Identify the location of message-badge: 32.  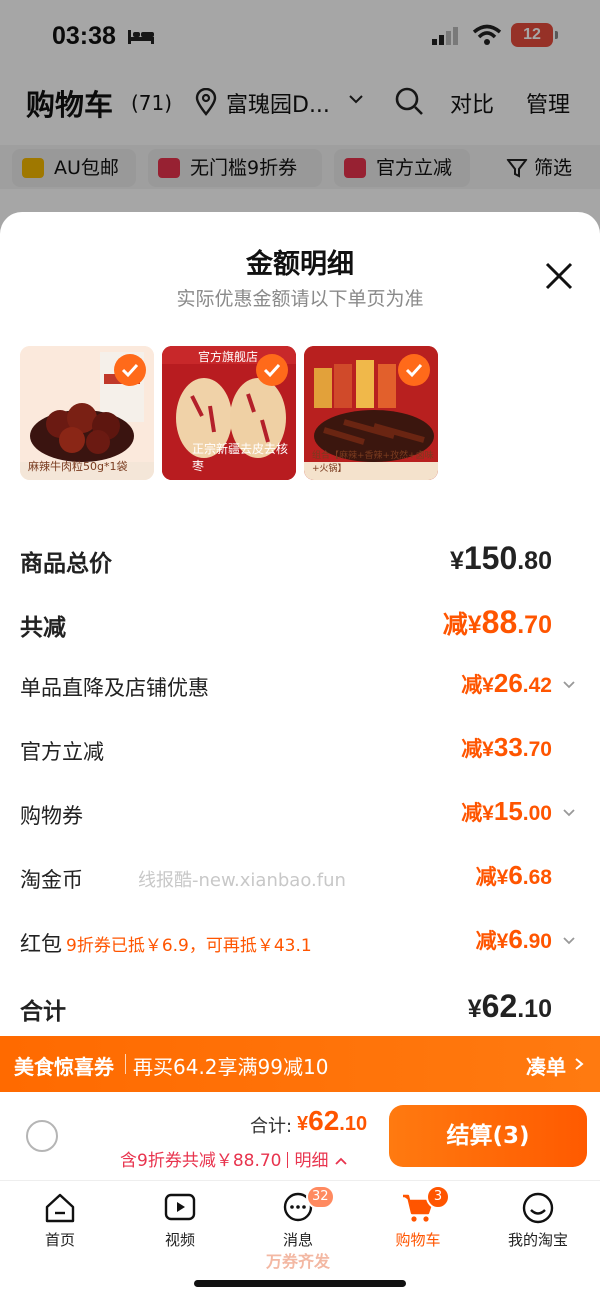
(320, 1197).